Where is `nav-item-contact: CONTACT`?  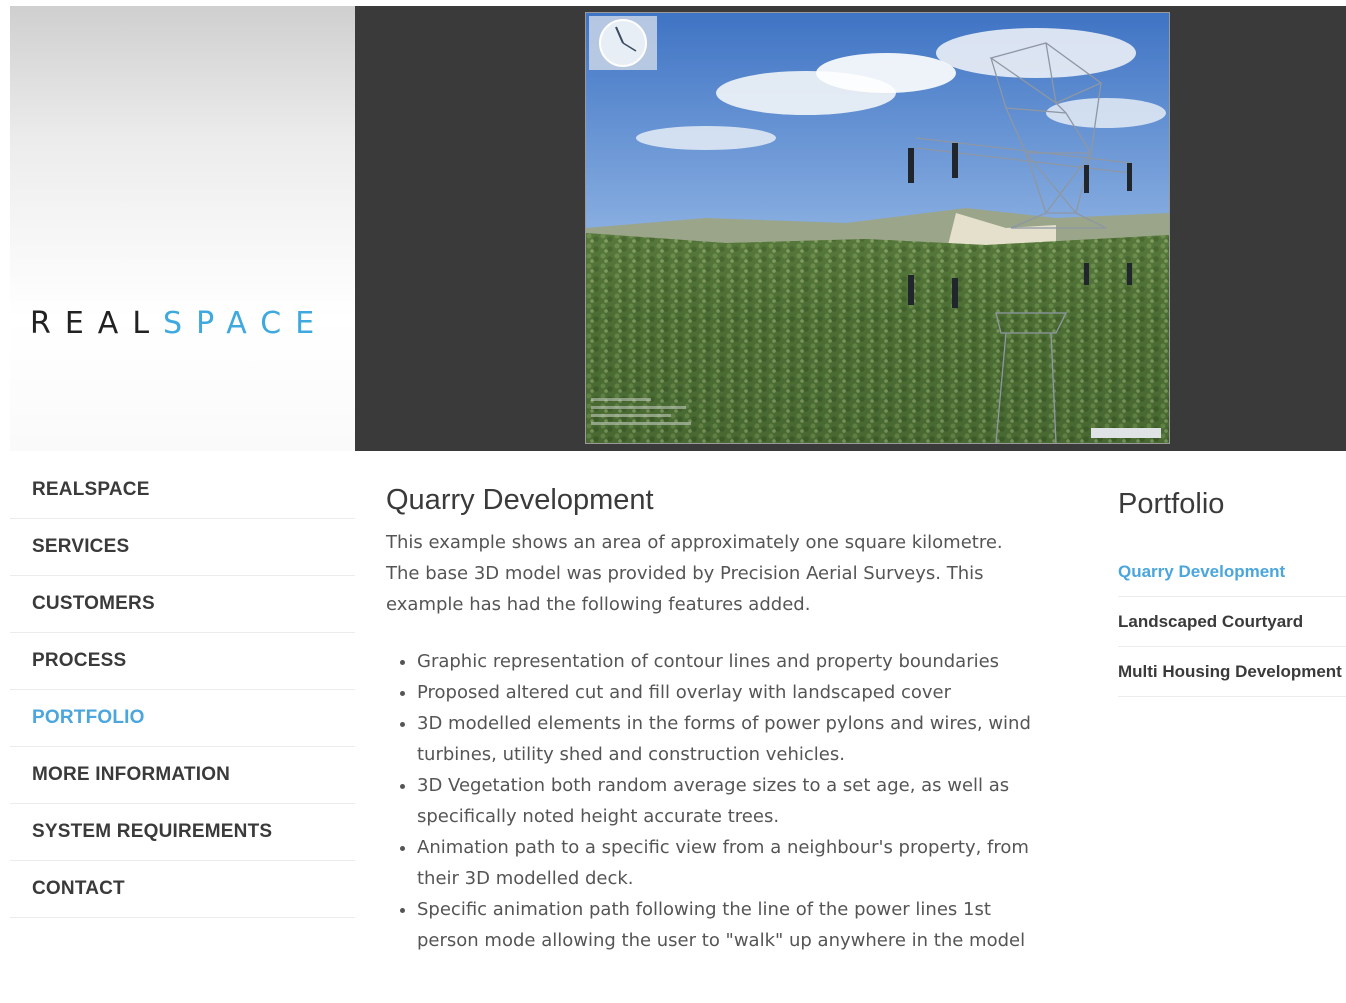
nav-item-contact: CONTACT is located at coordinates (182, 889).